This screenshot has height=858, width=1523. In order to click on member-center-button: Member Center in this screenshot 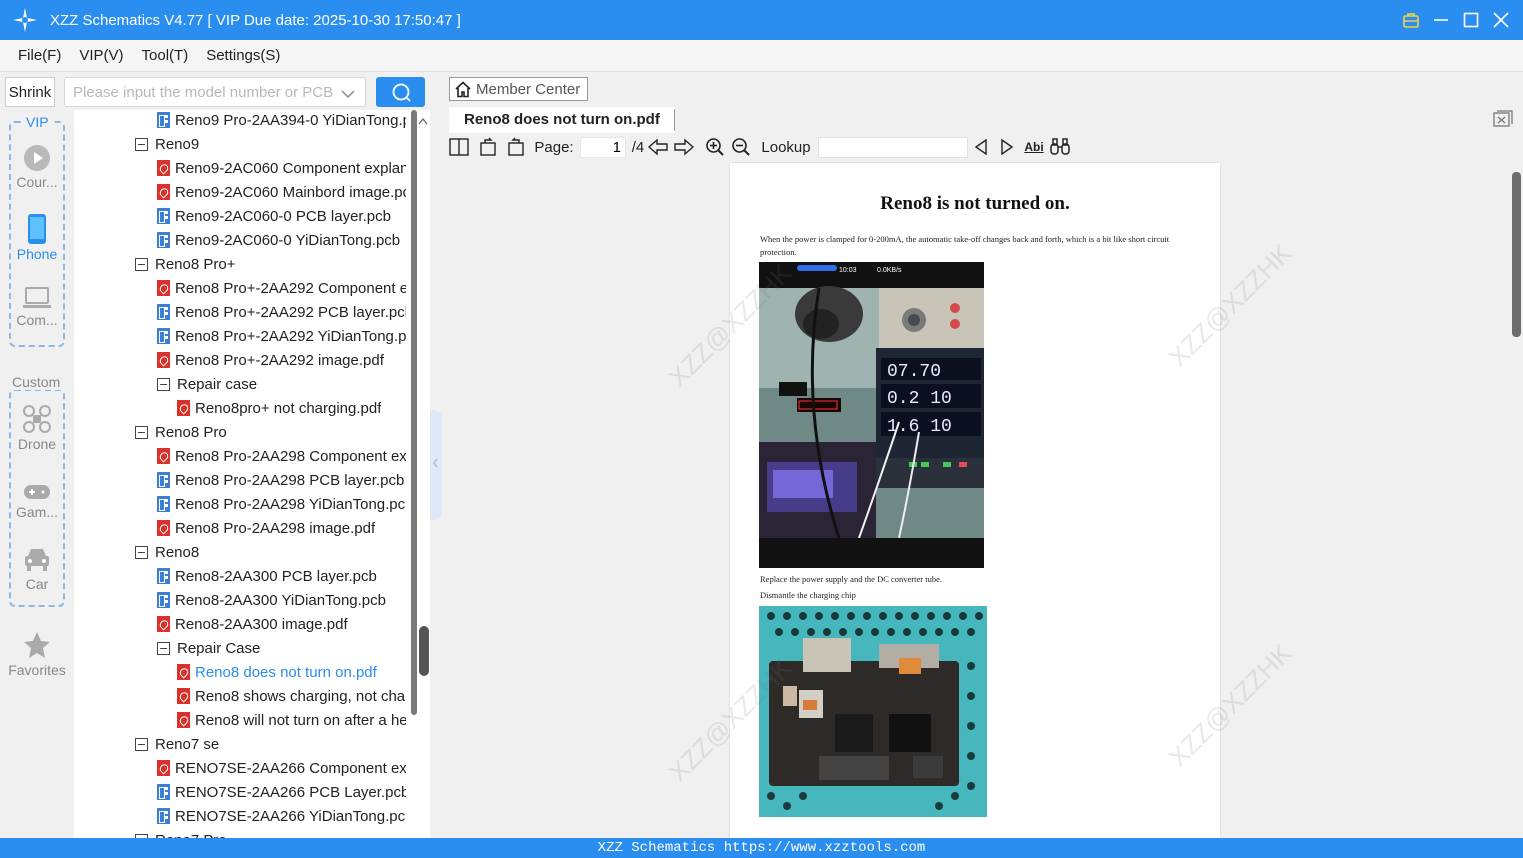, I will do `click(518, 89)`.